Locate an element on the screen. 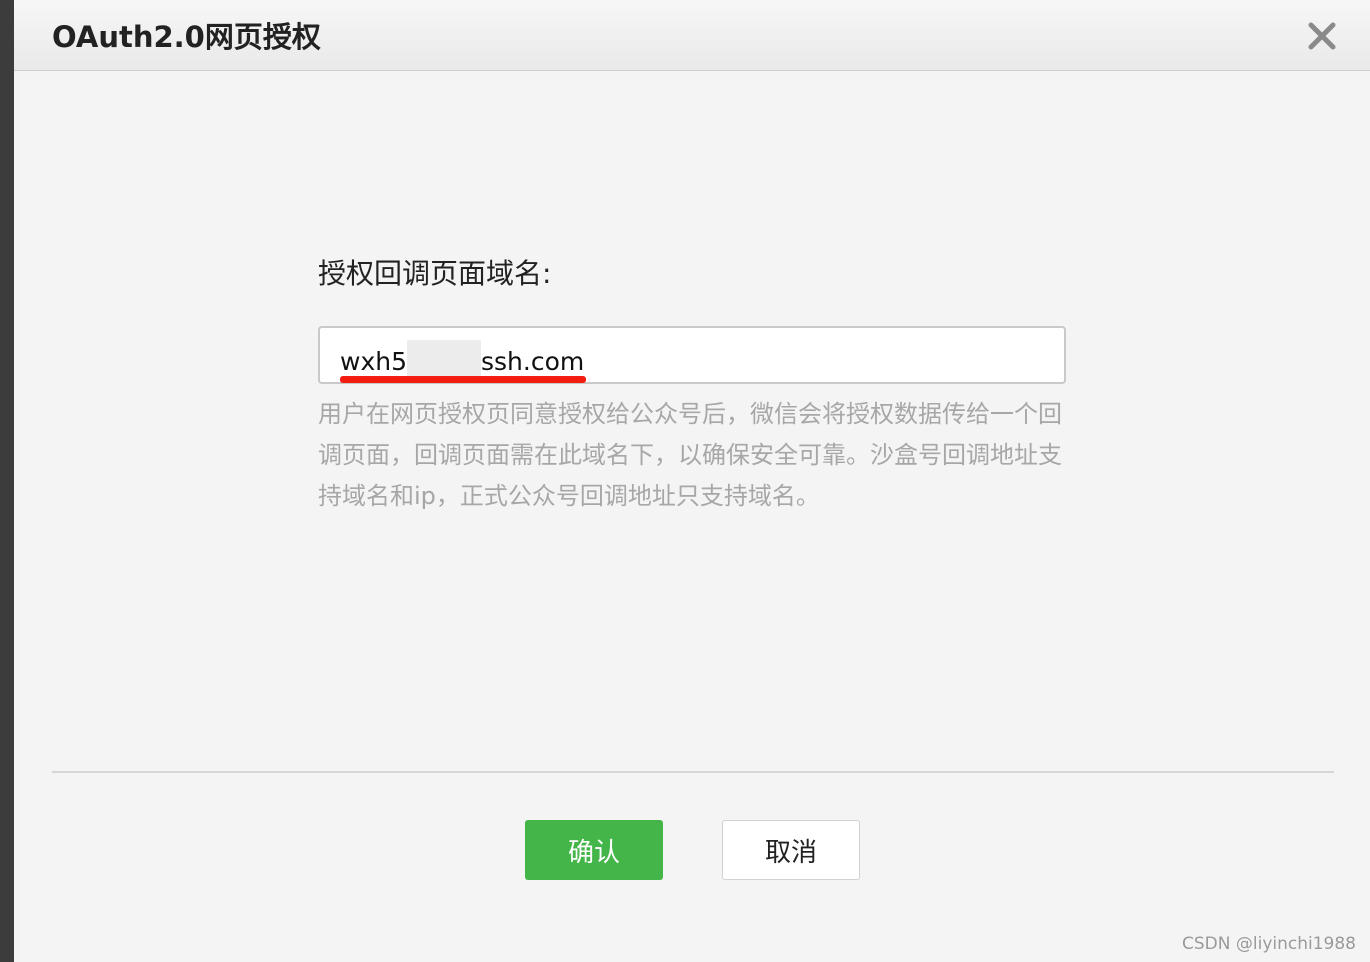 This screenshot has height=962, width=1370. domain-prefix: wxh5 is located at coordinates (373, 361).